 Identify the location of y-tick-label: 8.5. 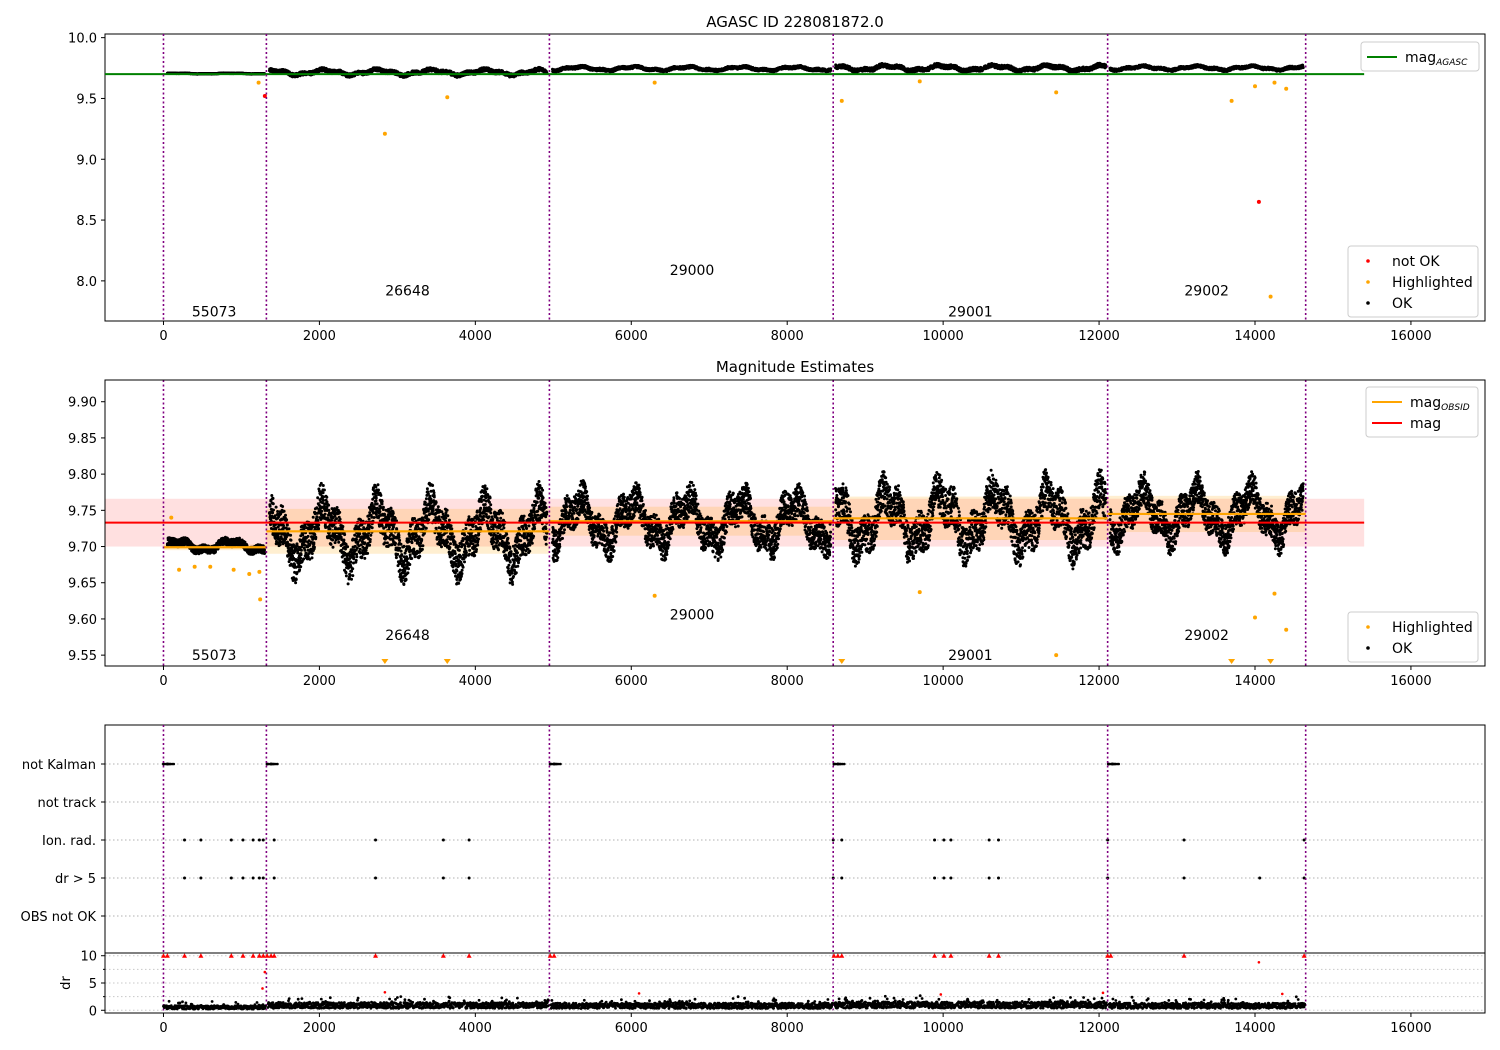
(86, 221).